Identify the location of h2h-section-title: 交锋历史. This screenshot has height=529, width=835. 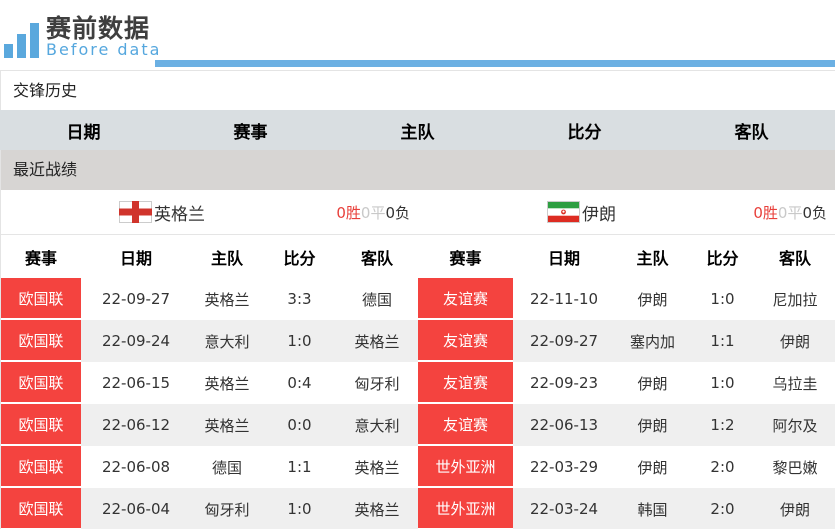
(417, 90).